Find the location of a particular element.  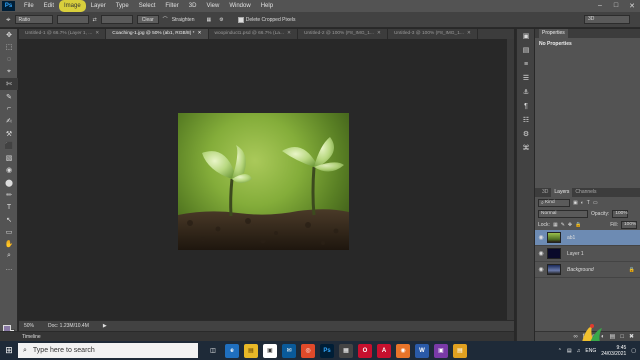

photoshop-taskbar-icon: Ps is located at coordinates (327, 350).